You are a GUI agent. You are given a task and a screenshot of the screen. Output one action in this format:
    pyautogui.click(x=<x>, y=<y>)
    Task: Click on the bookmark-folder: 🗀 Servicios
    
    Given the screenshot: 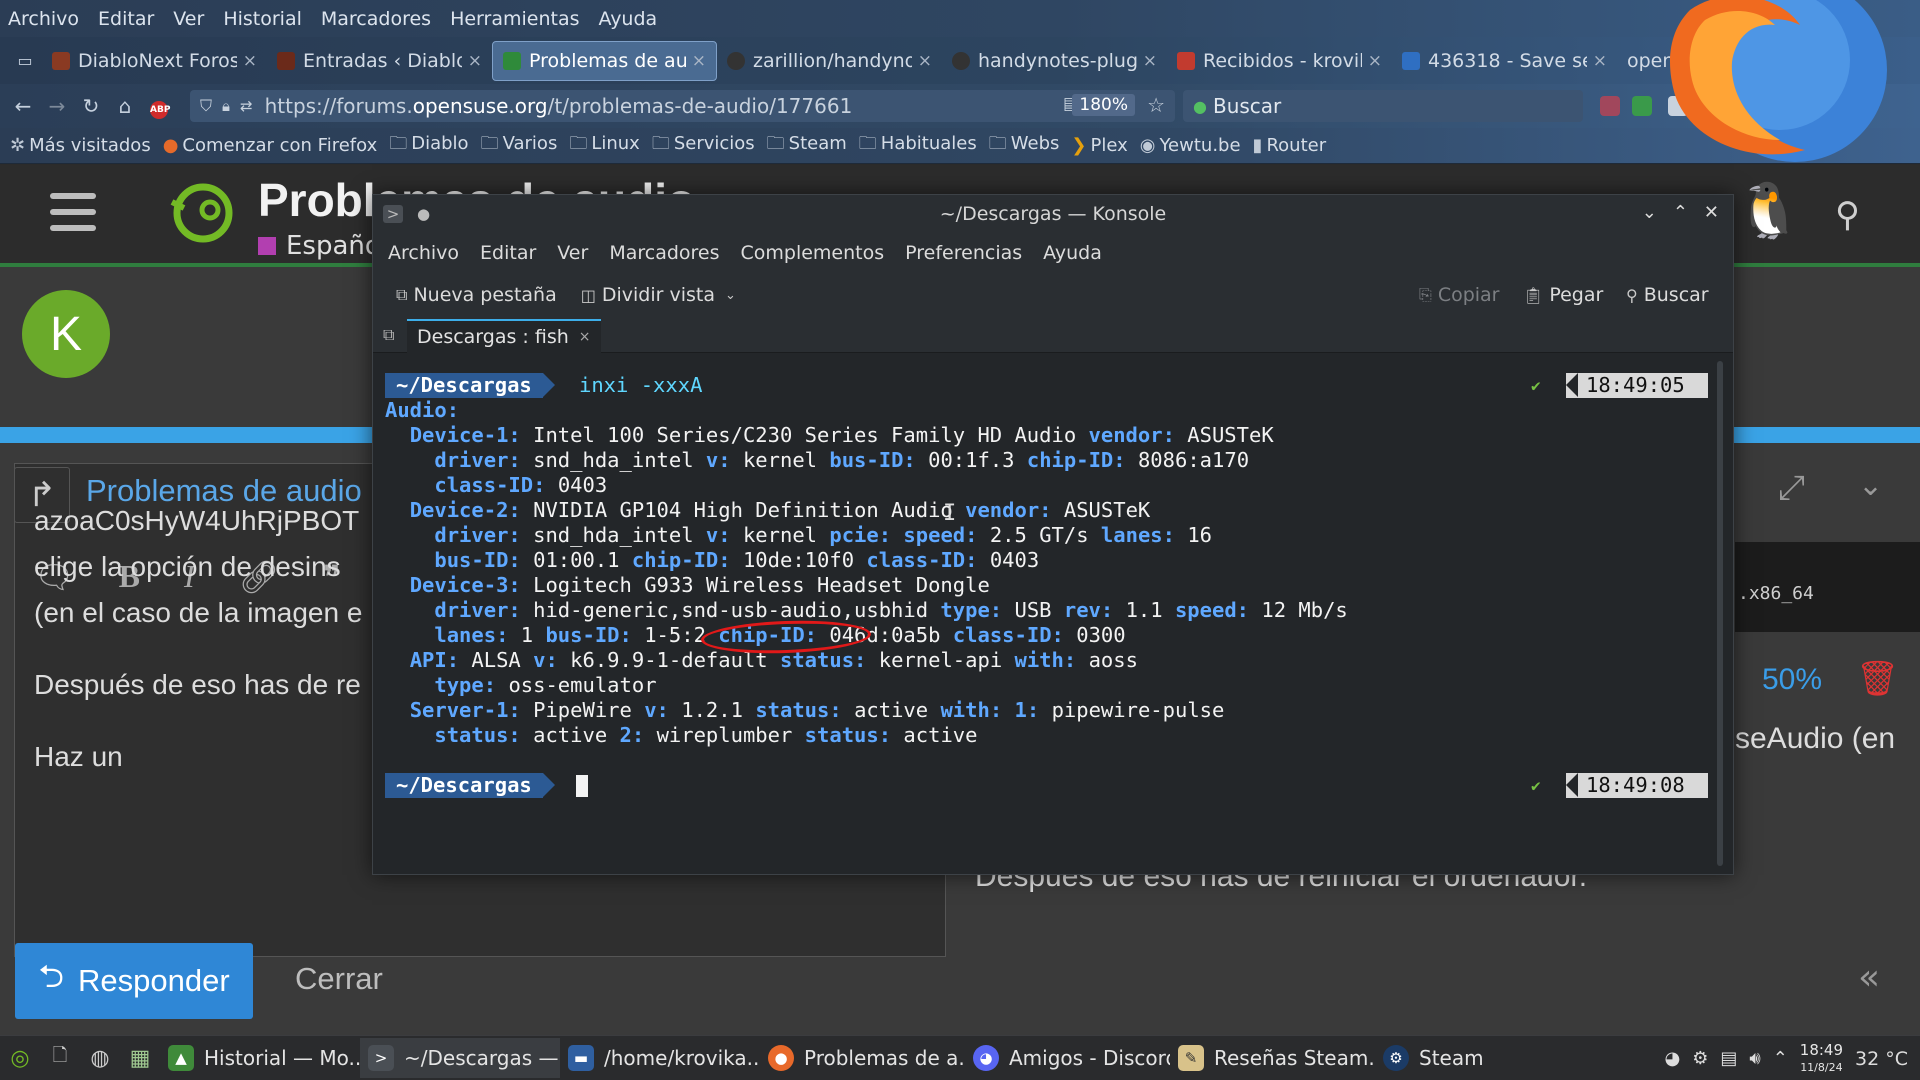 What is the action you would take?
    pyautogui.click(x=703, y=146)
    